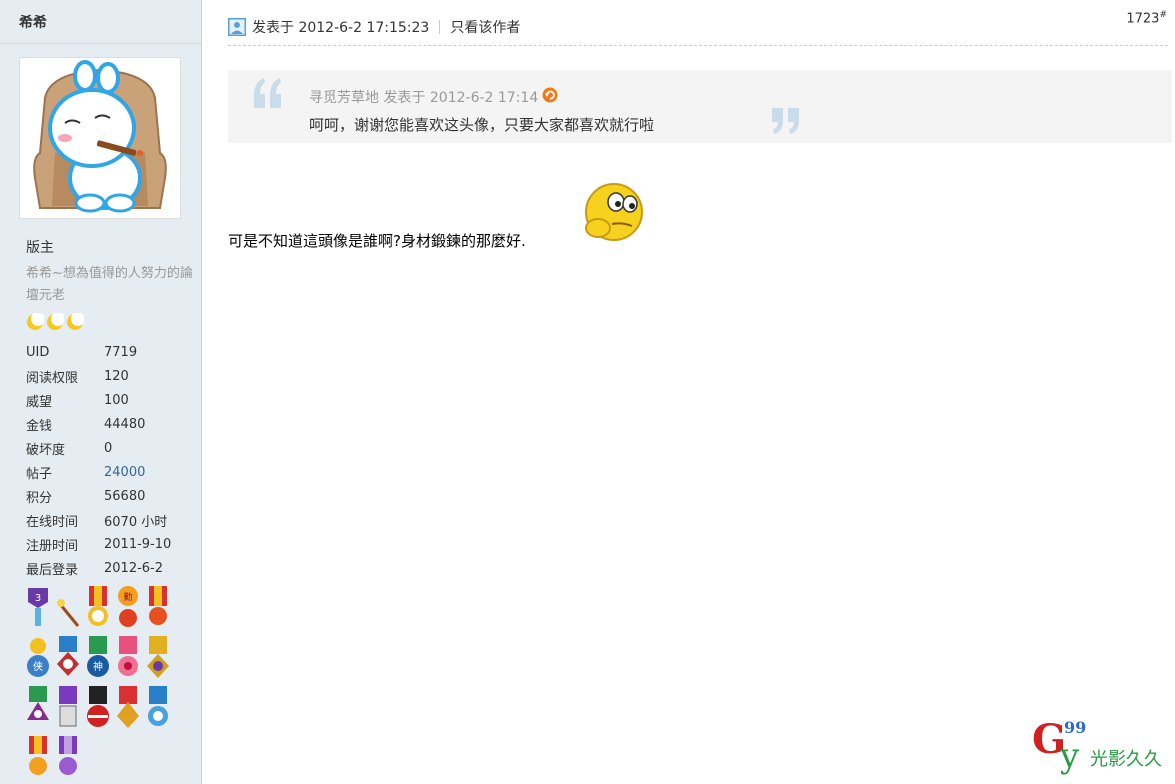  I want to click on quote-author-time: 寻觅芳草地 发表于 2012-6-2 17:14, so click(424, 98).